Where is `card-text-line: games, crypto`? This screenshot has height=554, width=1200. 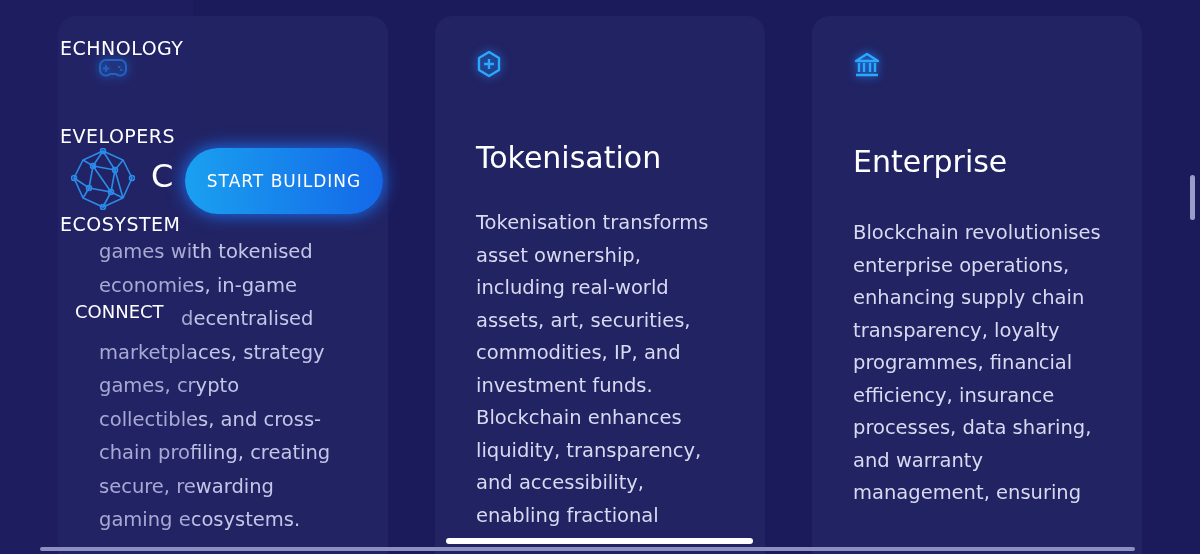 card-text-line: games, crypto is located at coordinates (169, 386).